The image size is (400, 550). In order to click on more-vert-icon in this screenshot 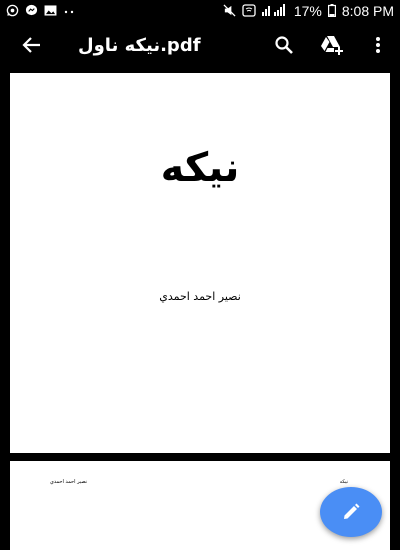, I will do `click(378, 45)`.